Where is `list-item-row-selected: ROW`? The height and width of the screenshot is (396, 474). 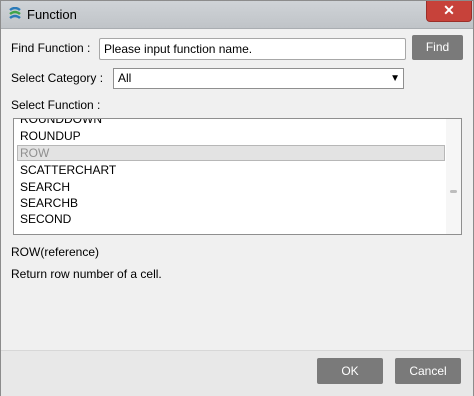
list-item-row-selected: ROW is located at coordinates (231, 153).